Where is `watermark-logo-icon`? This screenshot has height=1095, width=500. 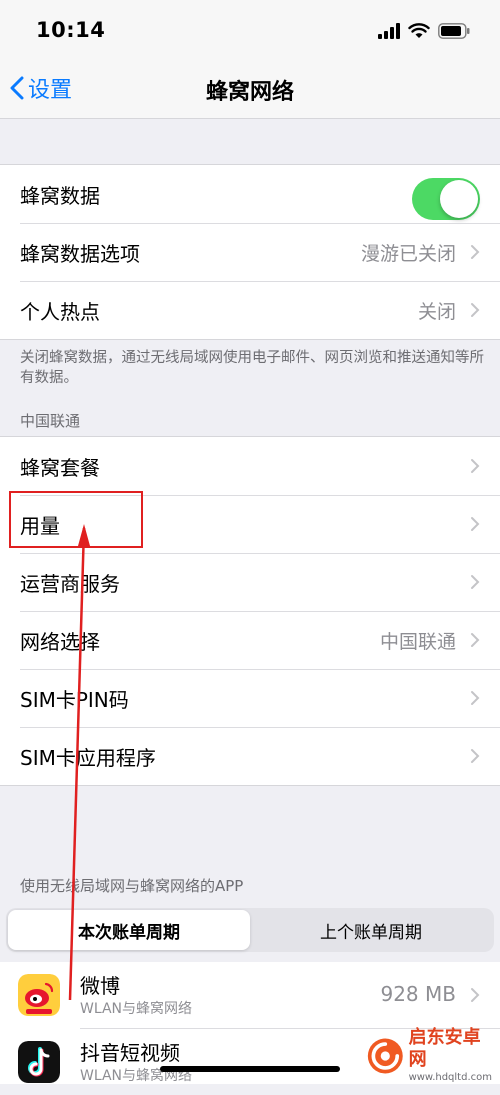
watermark-logo-icon is located at coordinates (385, 1056).